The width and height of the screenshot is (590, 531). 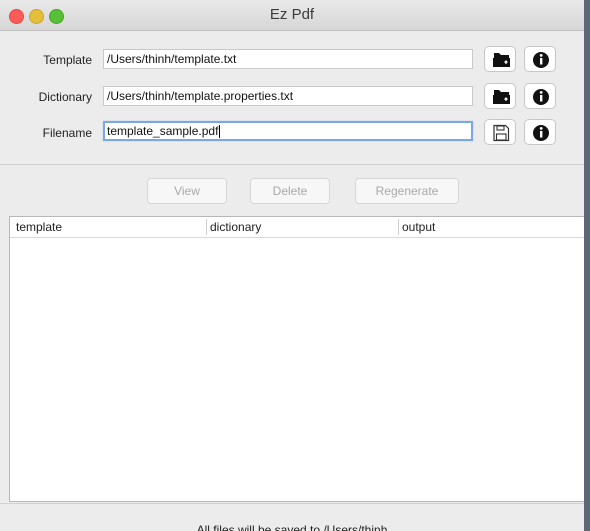 I want to click on table-header: template dictionary output, so click(x=297, y=227).